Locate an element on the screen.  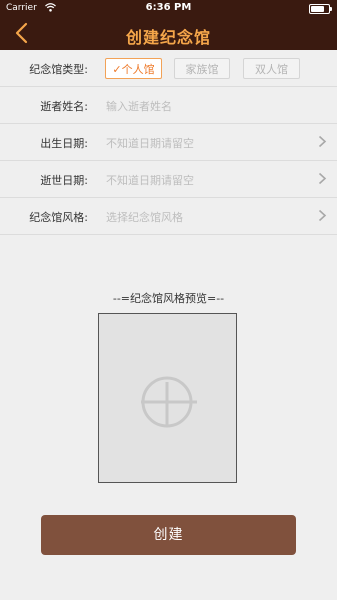
name-row: 逝者姓名: 输入逝者姓名 is located at coordinates (168, 105).